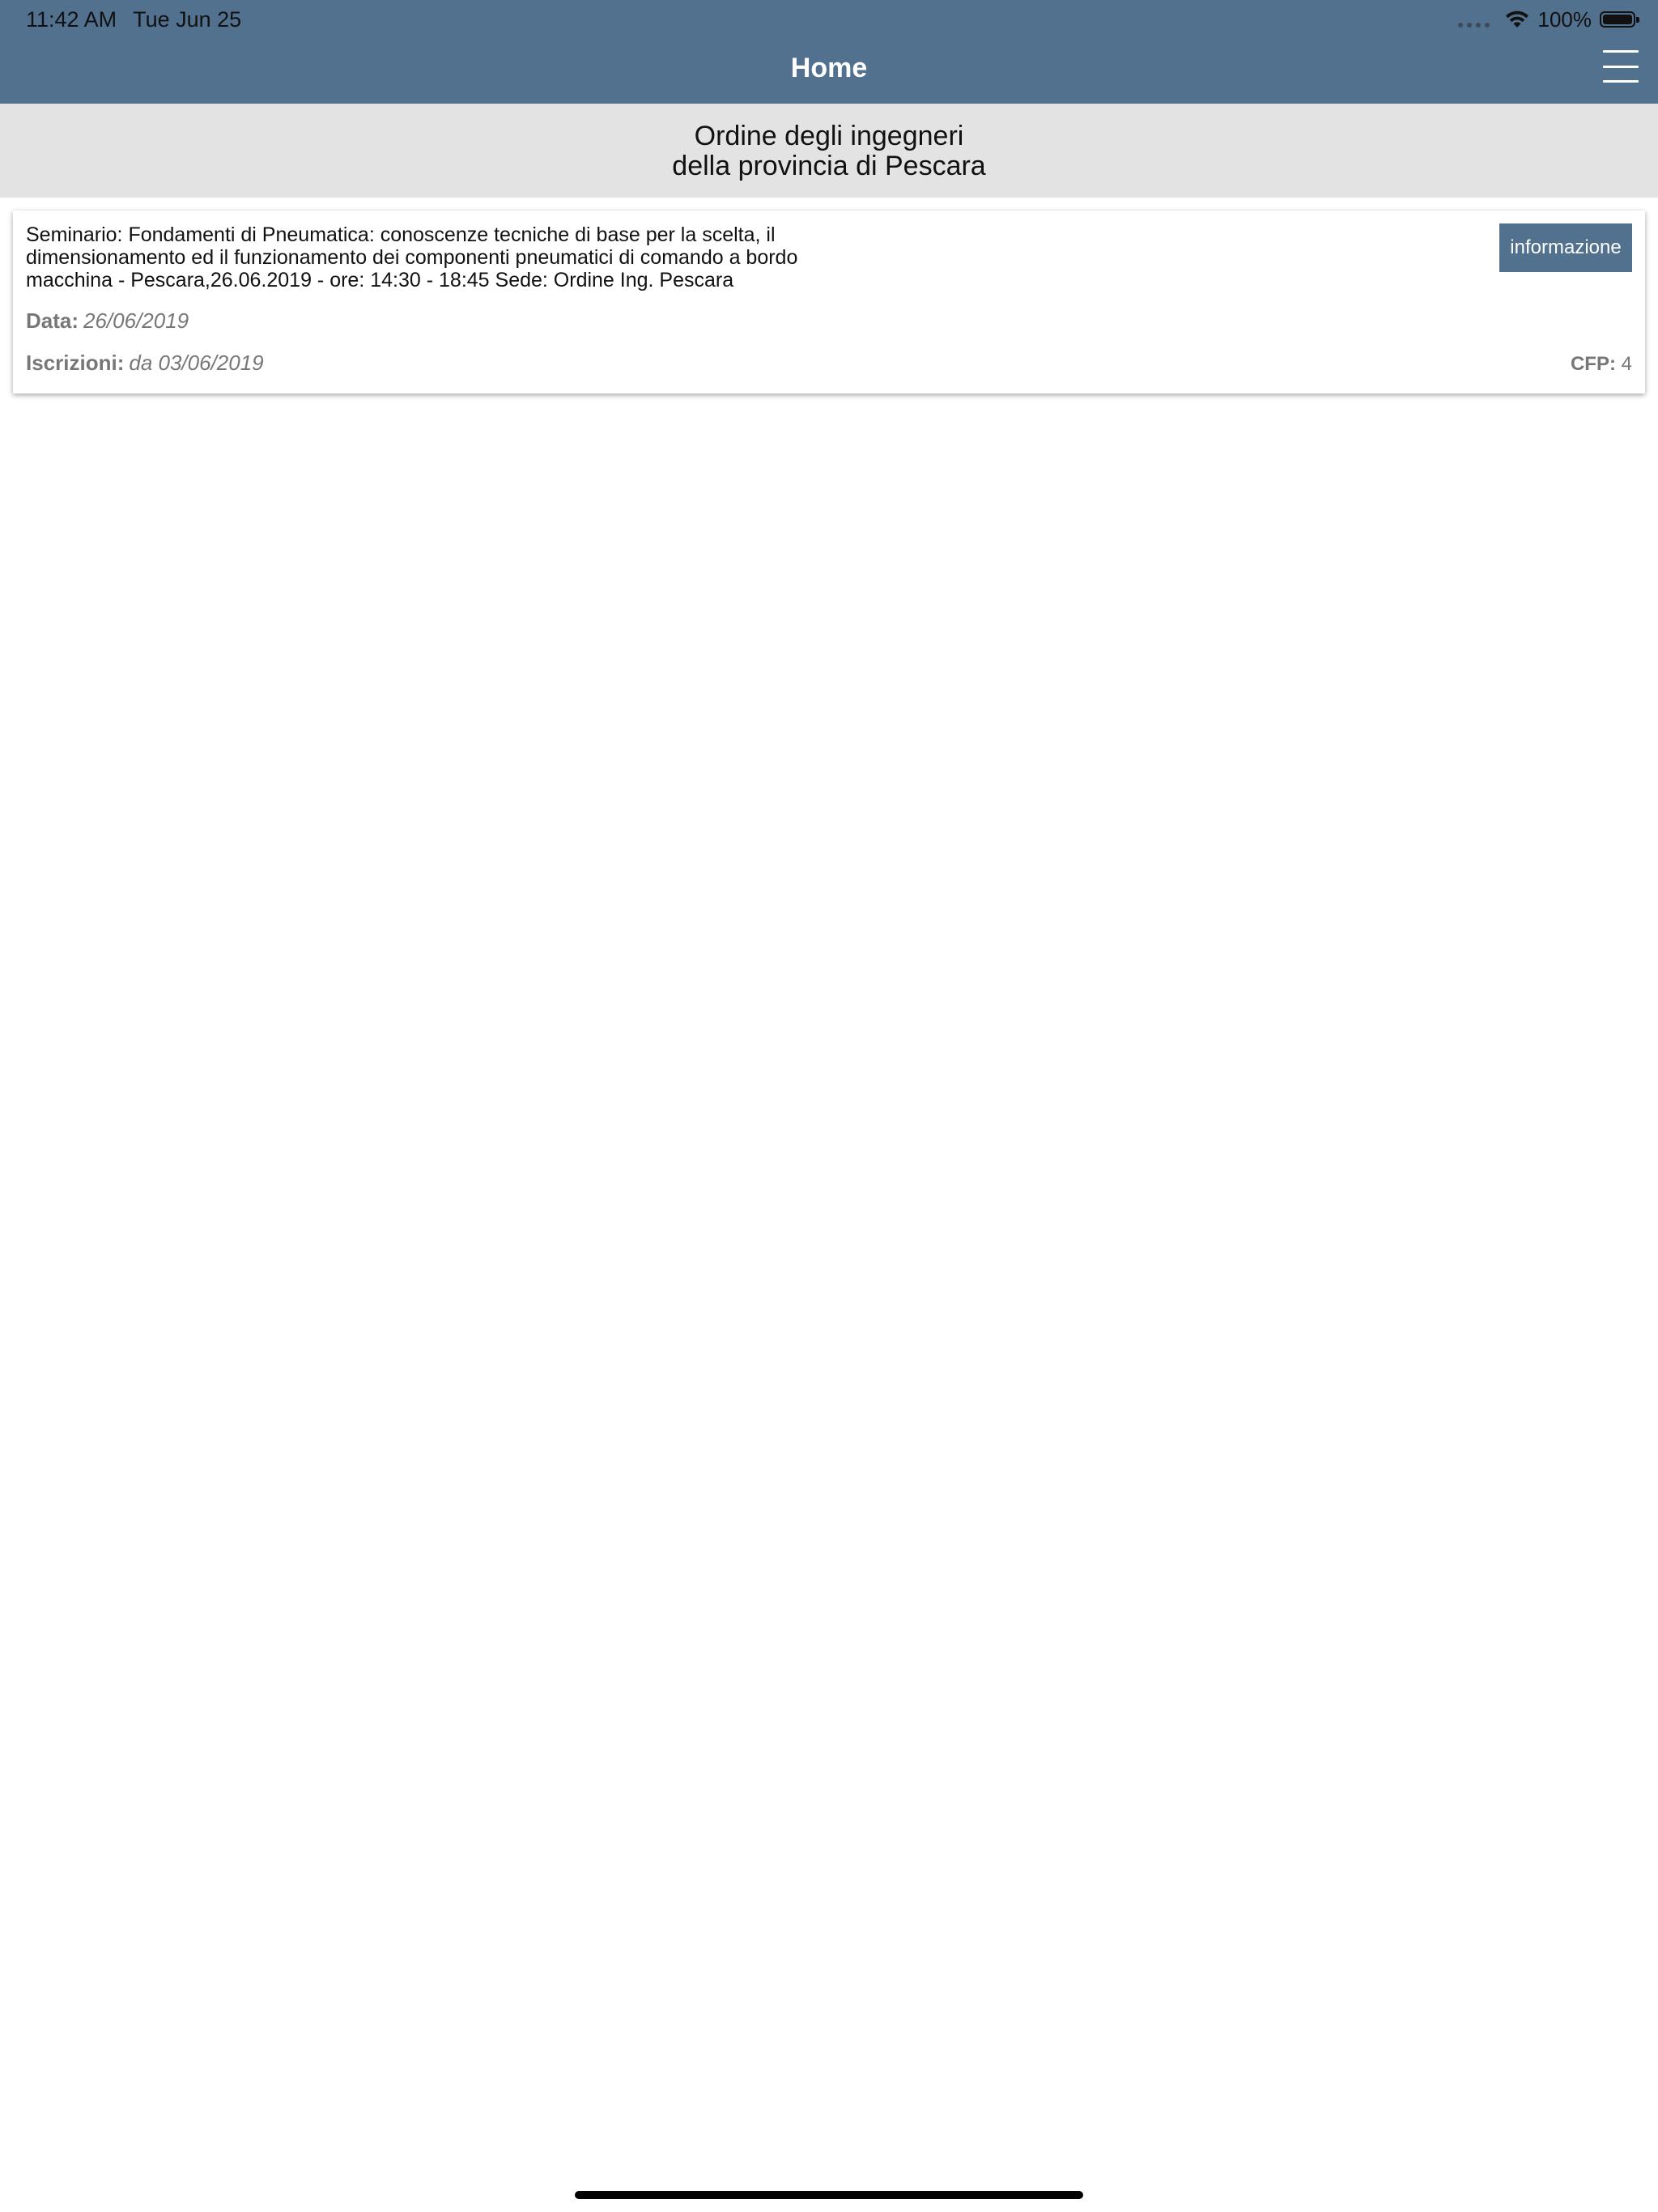 Image resolution: width=1658 pixels, height=2212 pixels. I want to click on wifi-icon, so click(1516, 19).